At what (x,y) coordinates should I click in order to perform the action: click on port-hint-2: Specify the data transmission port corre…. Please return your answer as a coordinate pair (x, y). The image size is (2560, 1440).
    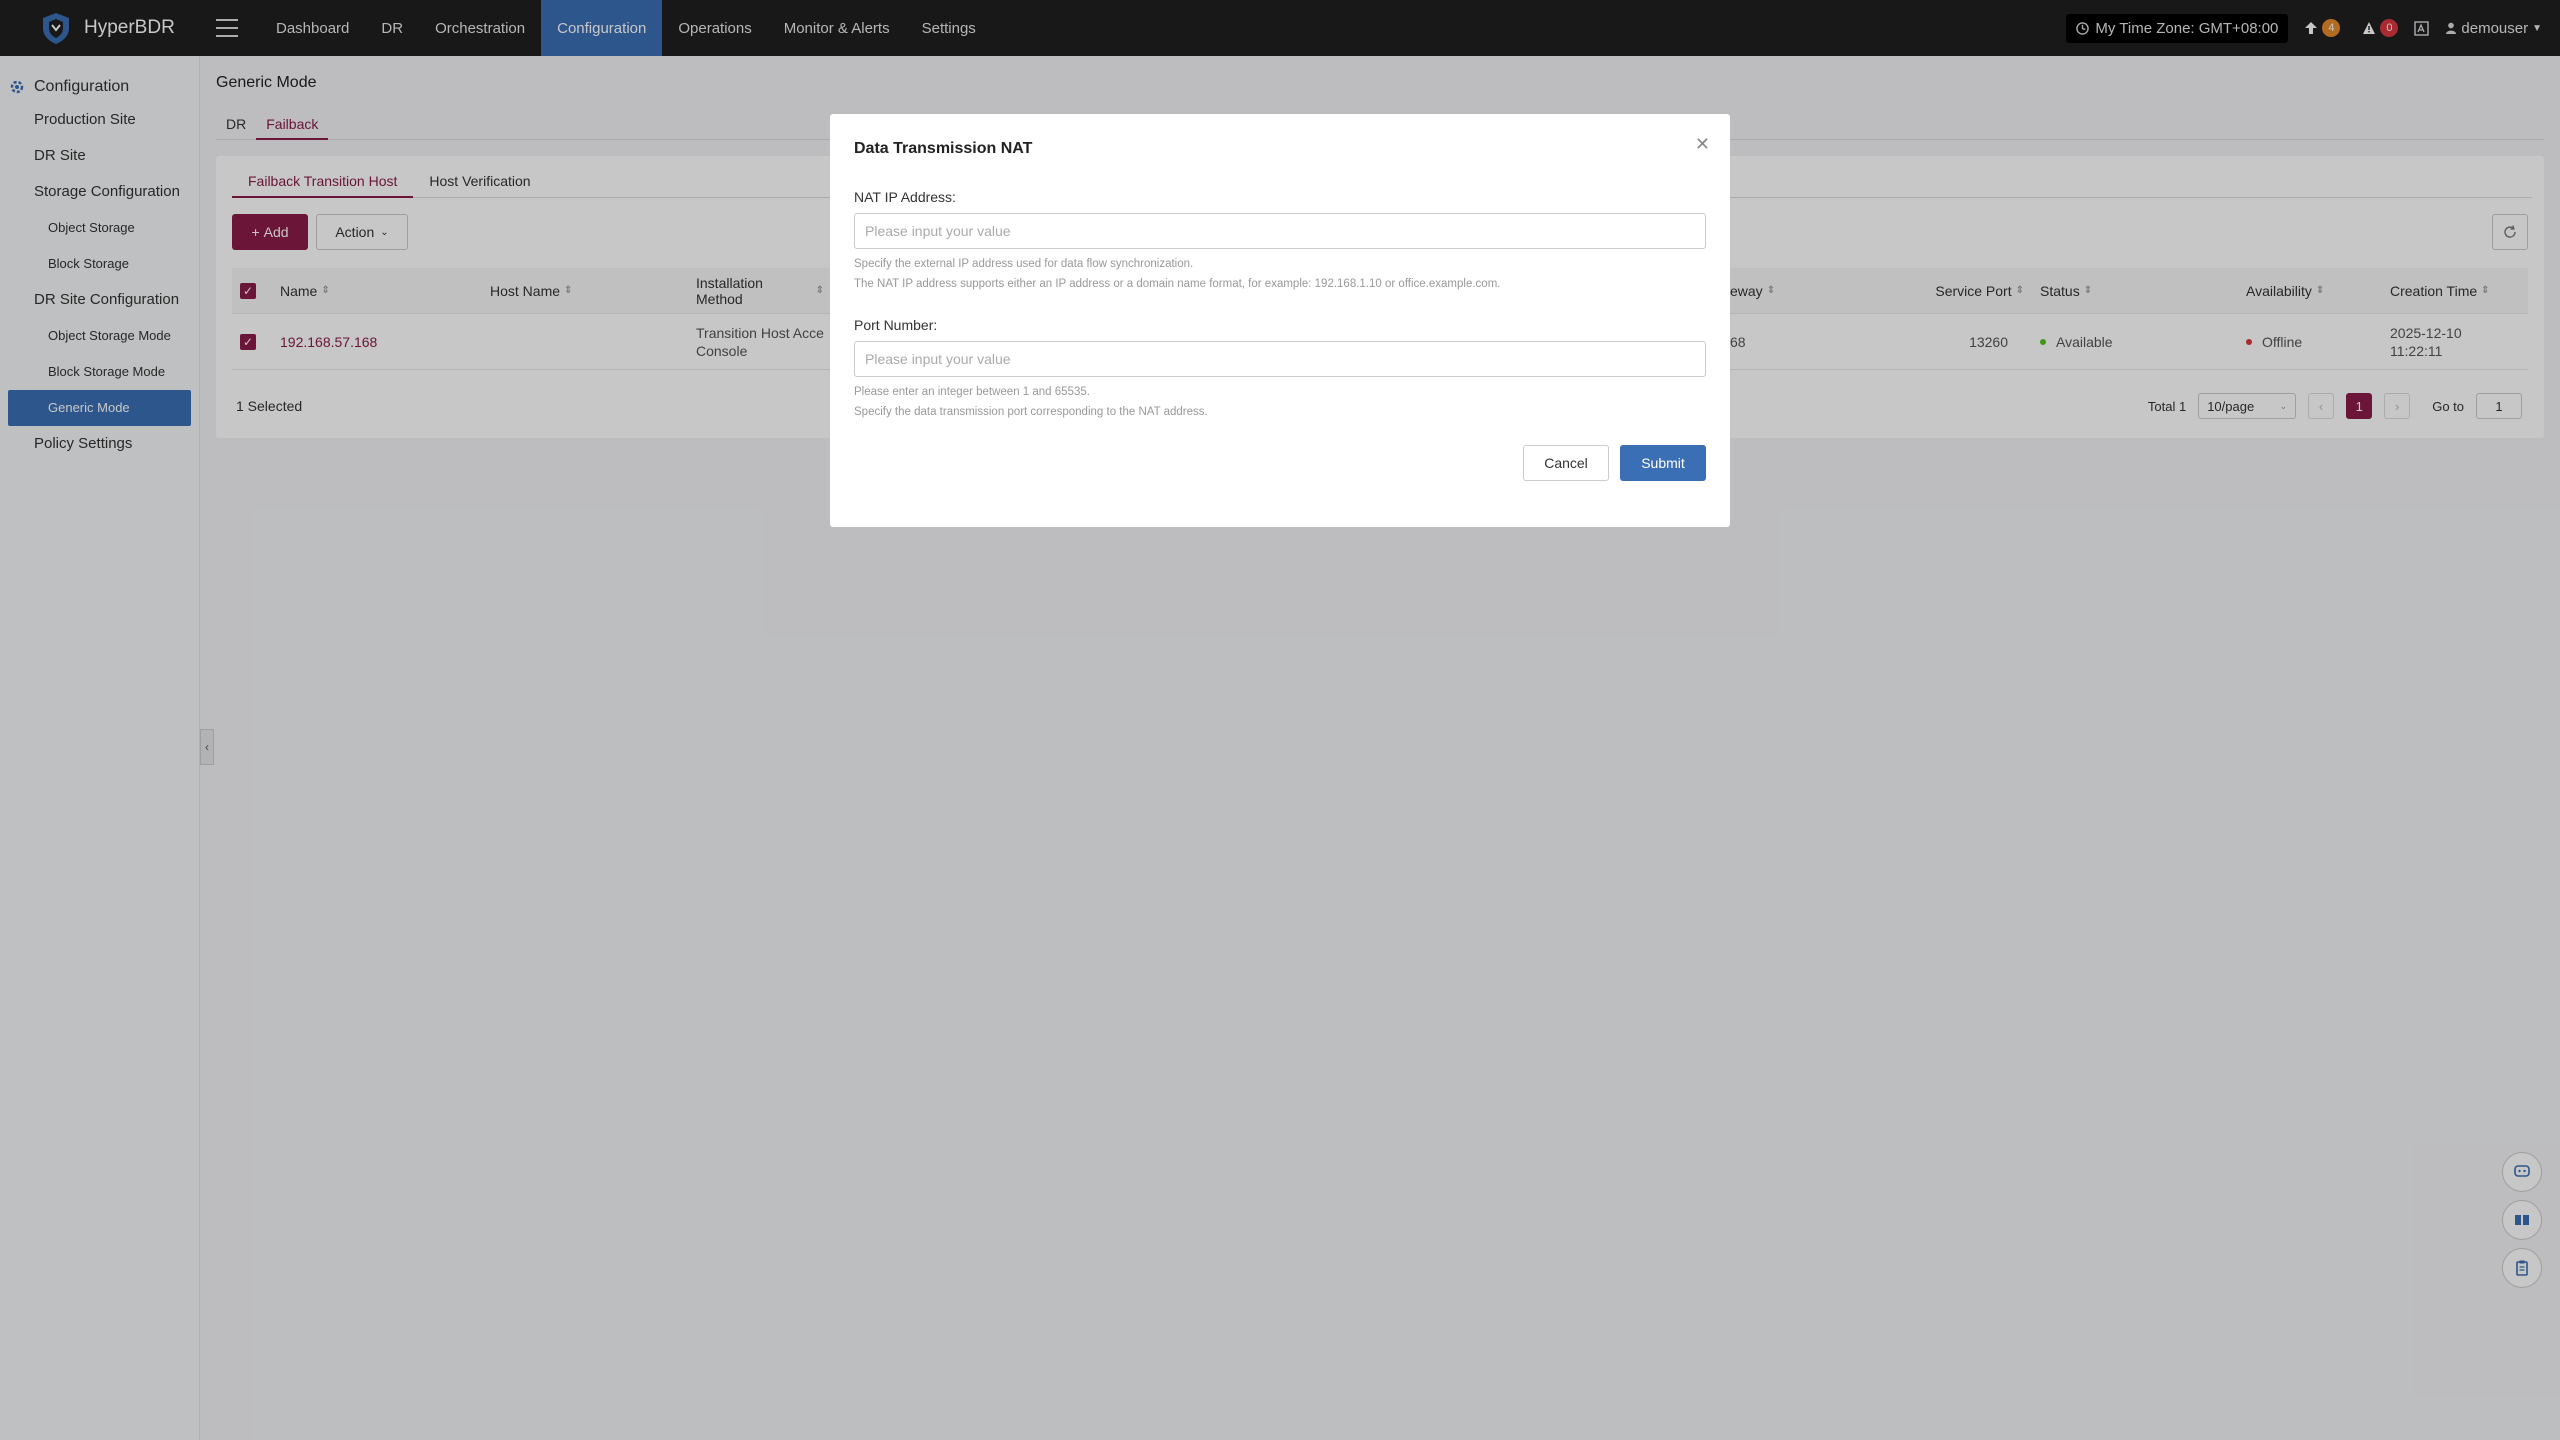
    Looking at the image, I should click on (1031, 412).